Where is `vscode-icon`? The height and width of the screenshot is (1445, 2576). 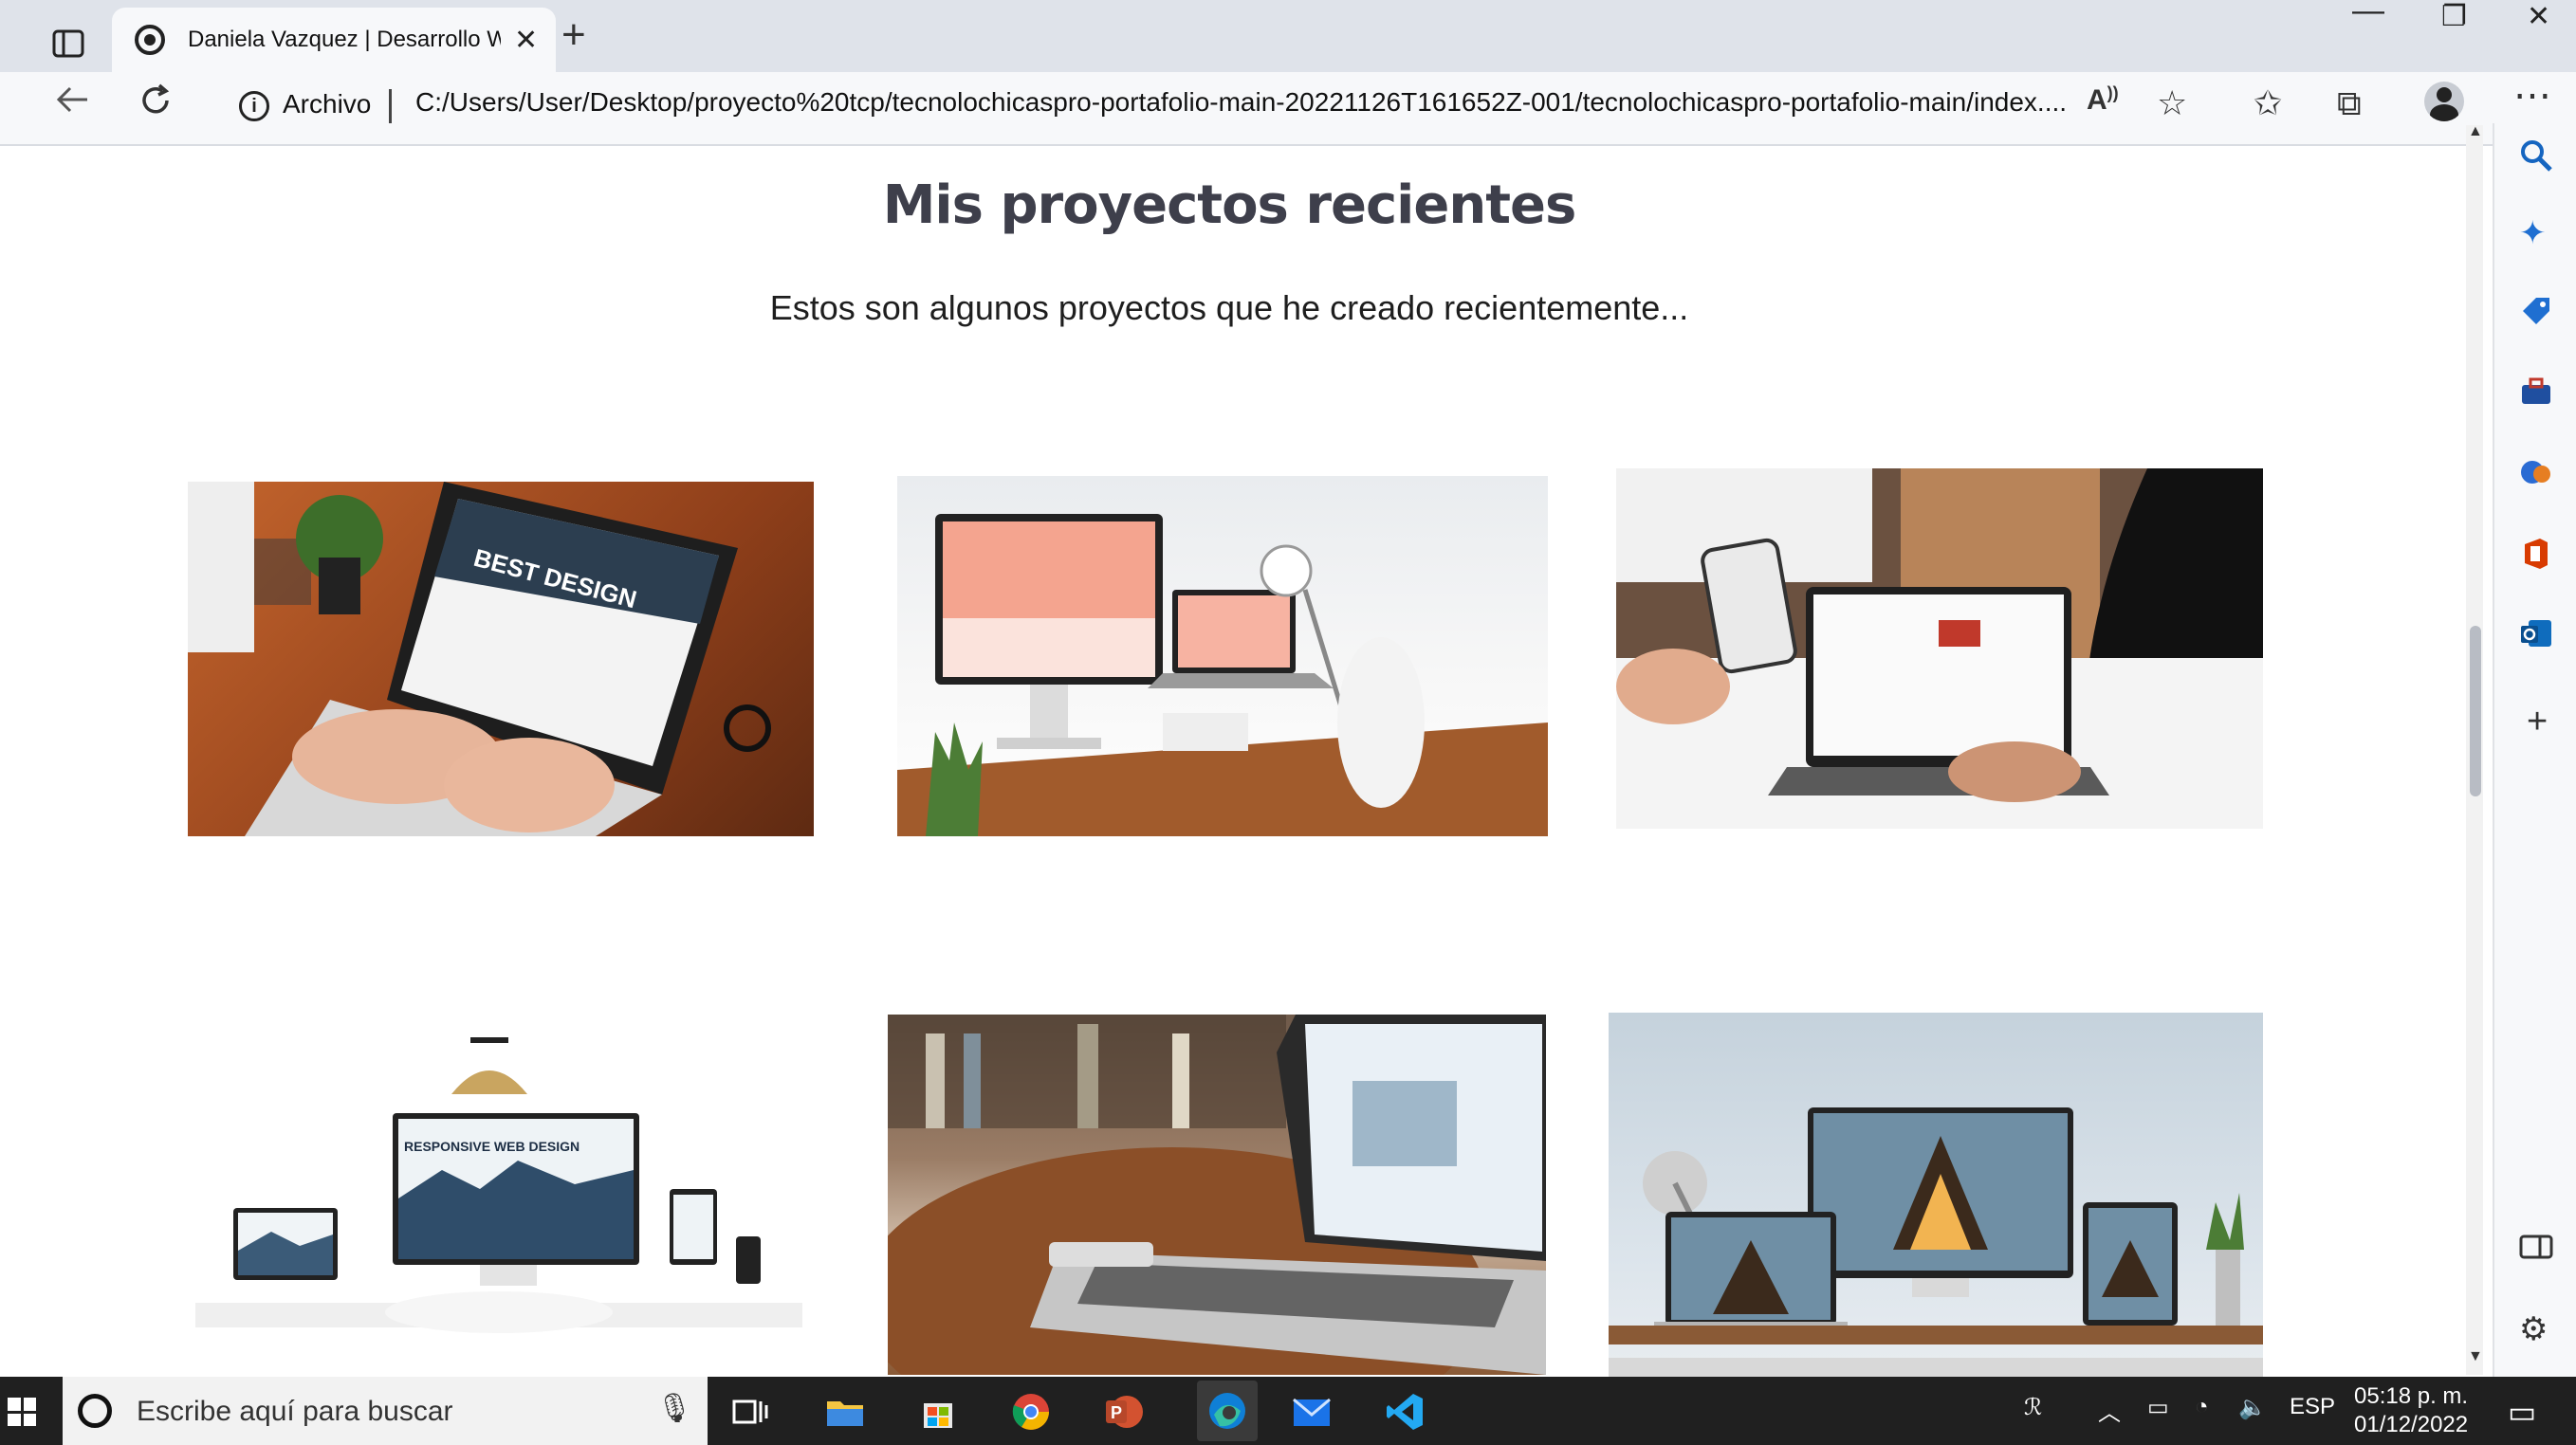
vscode-icon is located at coordinates (1405, 1412).